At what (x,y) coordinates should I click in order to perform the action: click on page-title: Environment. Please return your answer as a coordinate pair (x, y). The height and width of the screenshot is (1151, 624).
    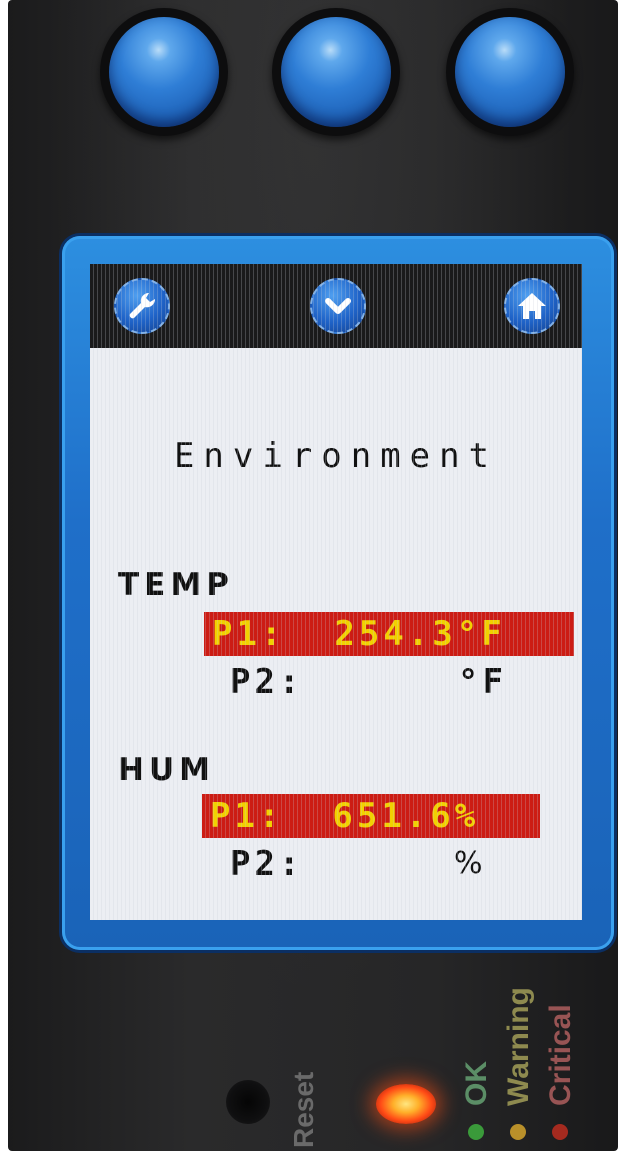
    Looking at the image, I should click on (336, 456).